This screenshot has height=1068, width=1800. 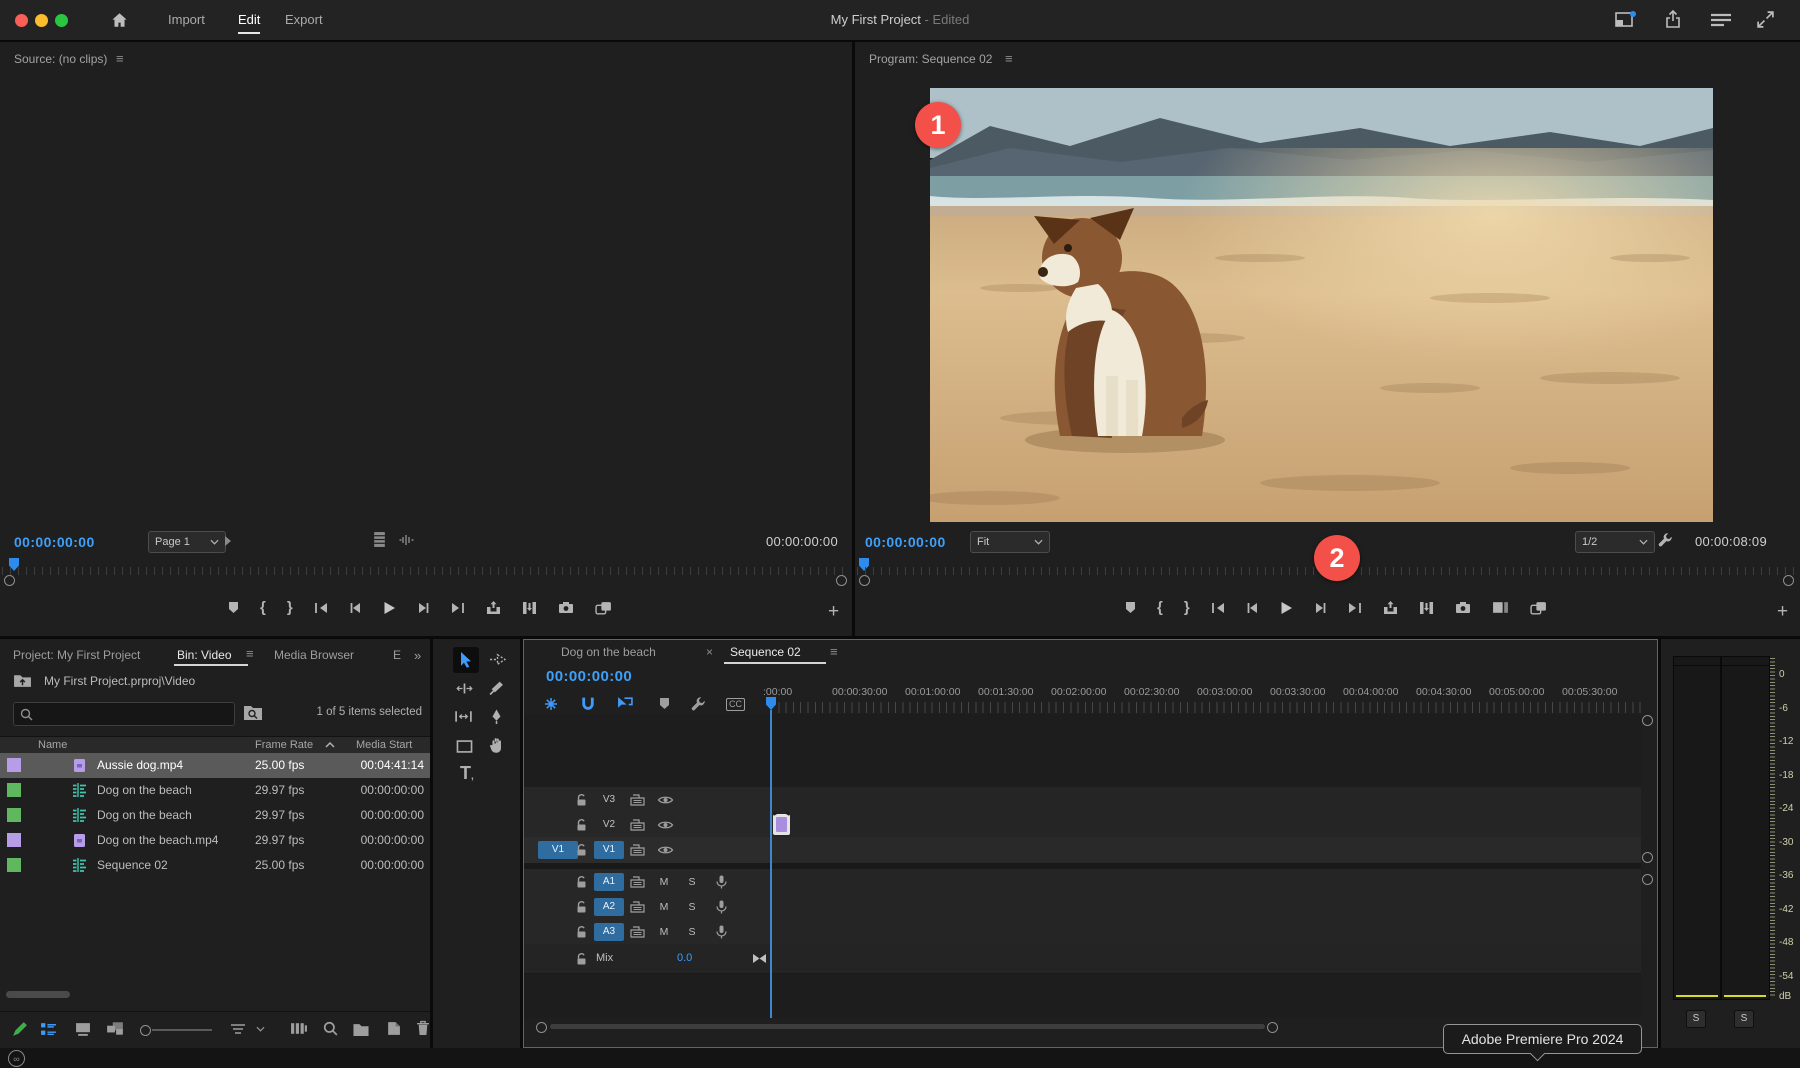 I want to click on timeline-zoom-scrollbar, so click(x=907, y=1026).